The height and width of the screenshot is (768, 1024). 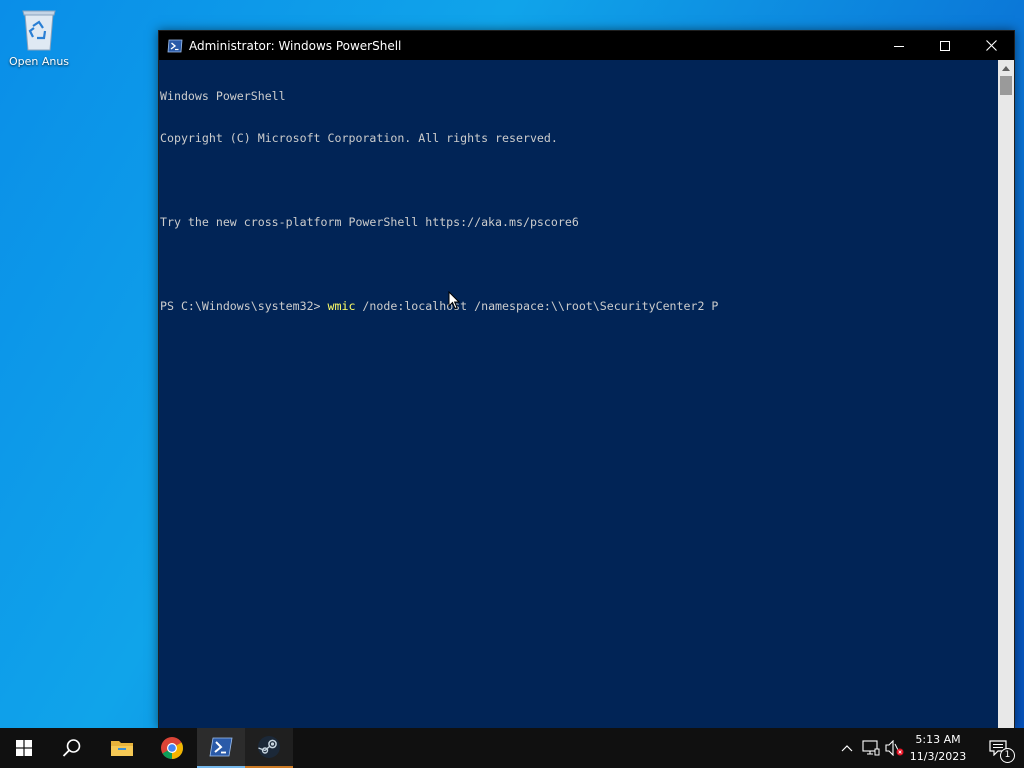 What do you see at coordinates (586, 45) in the screenshot?
I see `window-titlebar: Administrator: Windows PowerShell` at bounding box center [586, 45].